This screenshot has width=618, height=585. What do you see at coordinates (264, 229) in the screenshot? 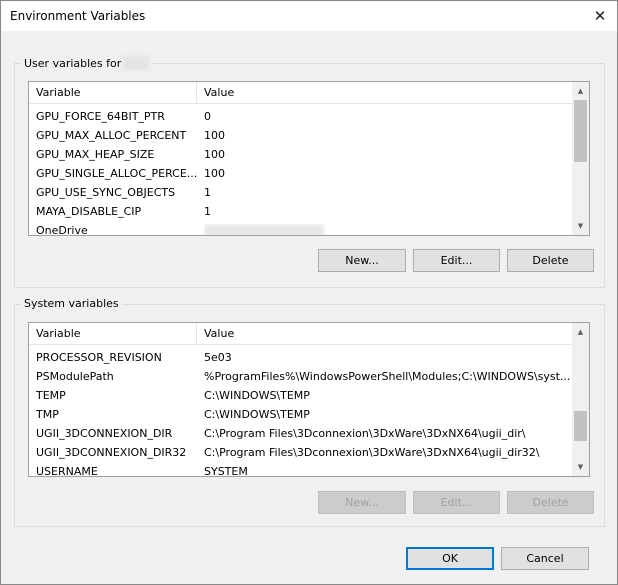
I see `redacted-value` at bounding box center [264, 229].